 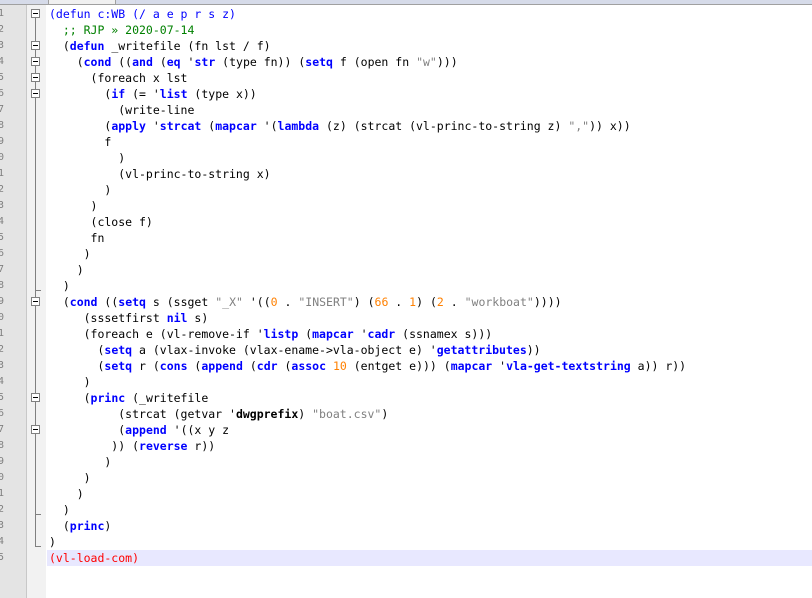 I want to click on code-line: (strcat (getvar 'dwgprefix) "boat.csv"), so click(x=429, y=414).